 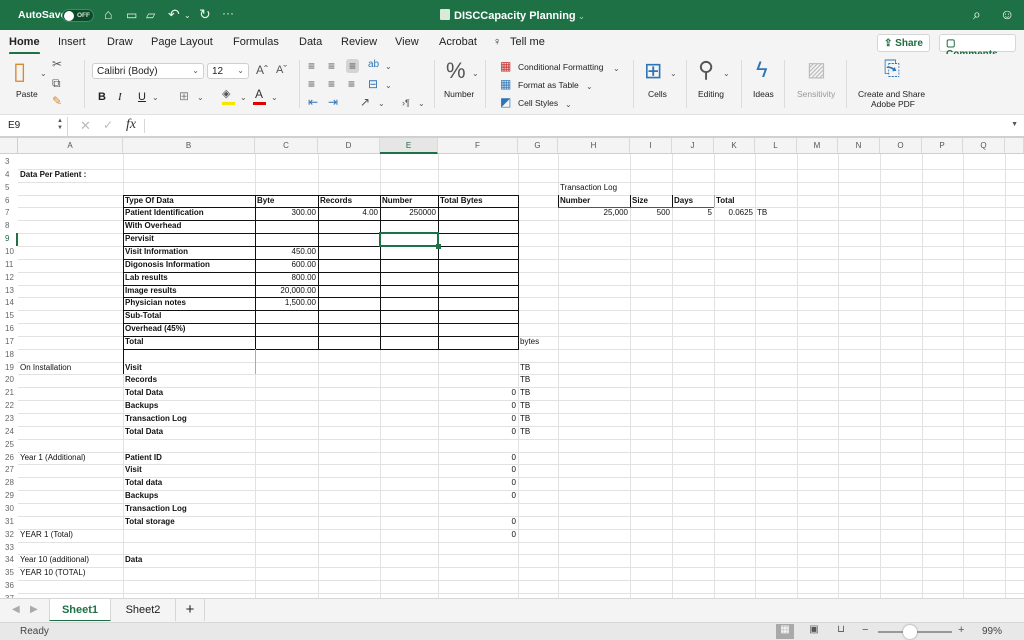 I want to click on row-header-8: 8, so click(x=9, y=227).